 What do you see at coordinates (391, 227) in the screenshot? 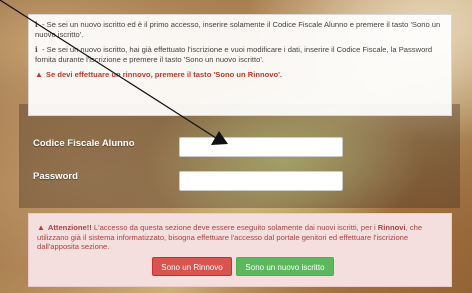
I see `alert-bold-rinnovi: Rinnovi` at bounding box center [391, 227].